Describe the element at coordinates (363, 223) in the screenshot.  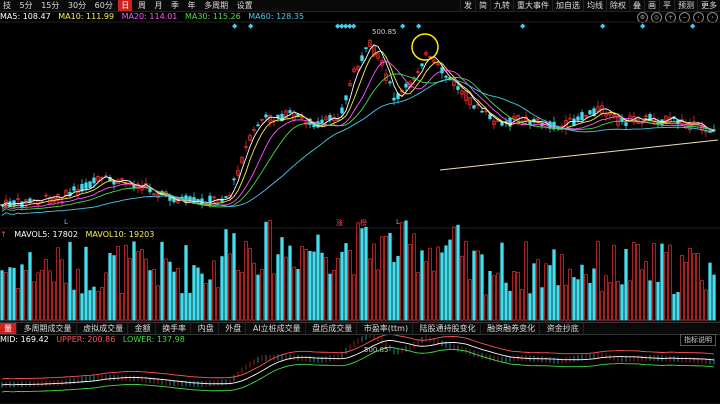
I see `ranking-mark: 榜` at that location.